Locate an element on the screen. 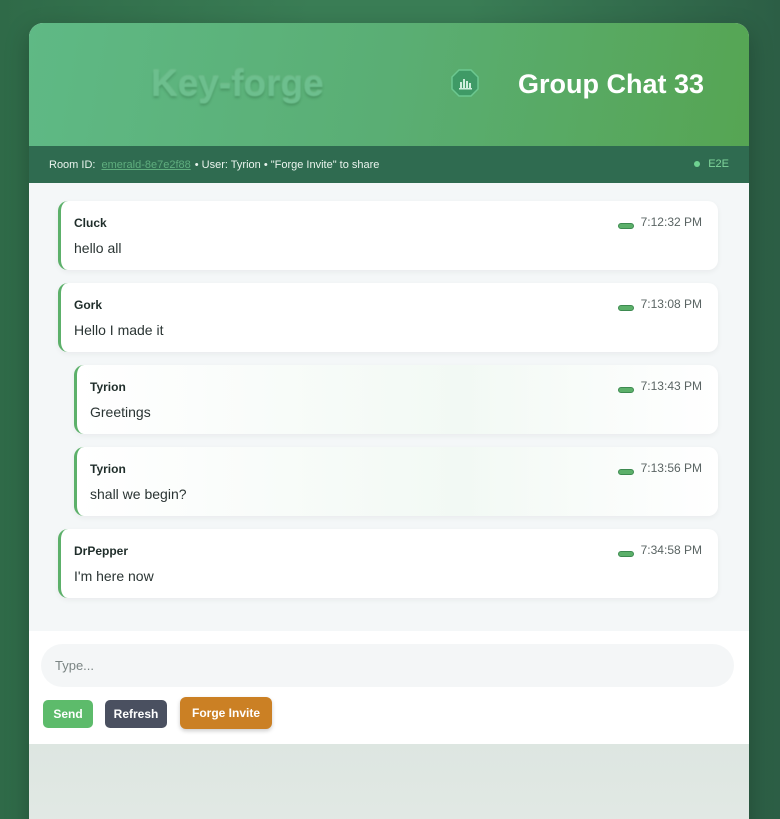 Image resolution: width=780 pixels, height=819 pixels. app-logo: Key-forge is located at coordinates (237, 83).